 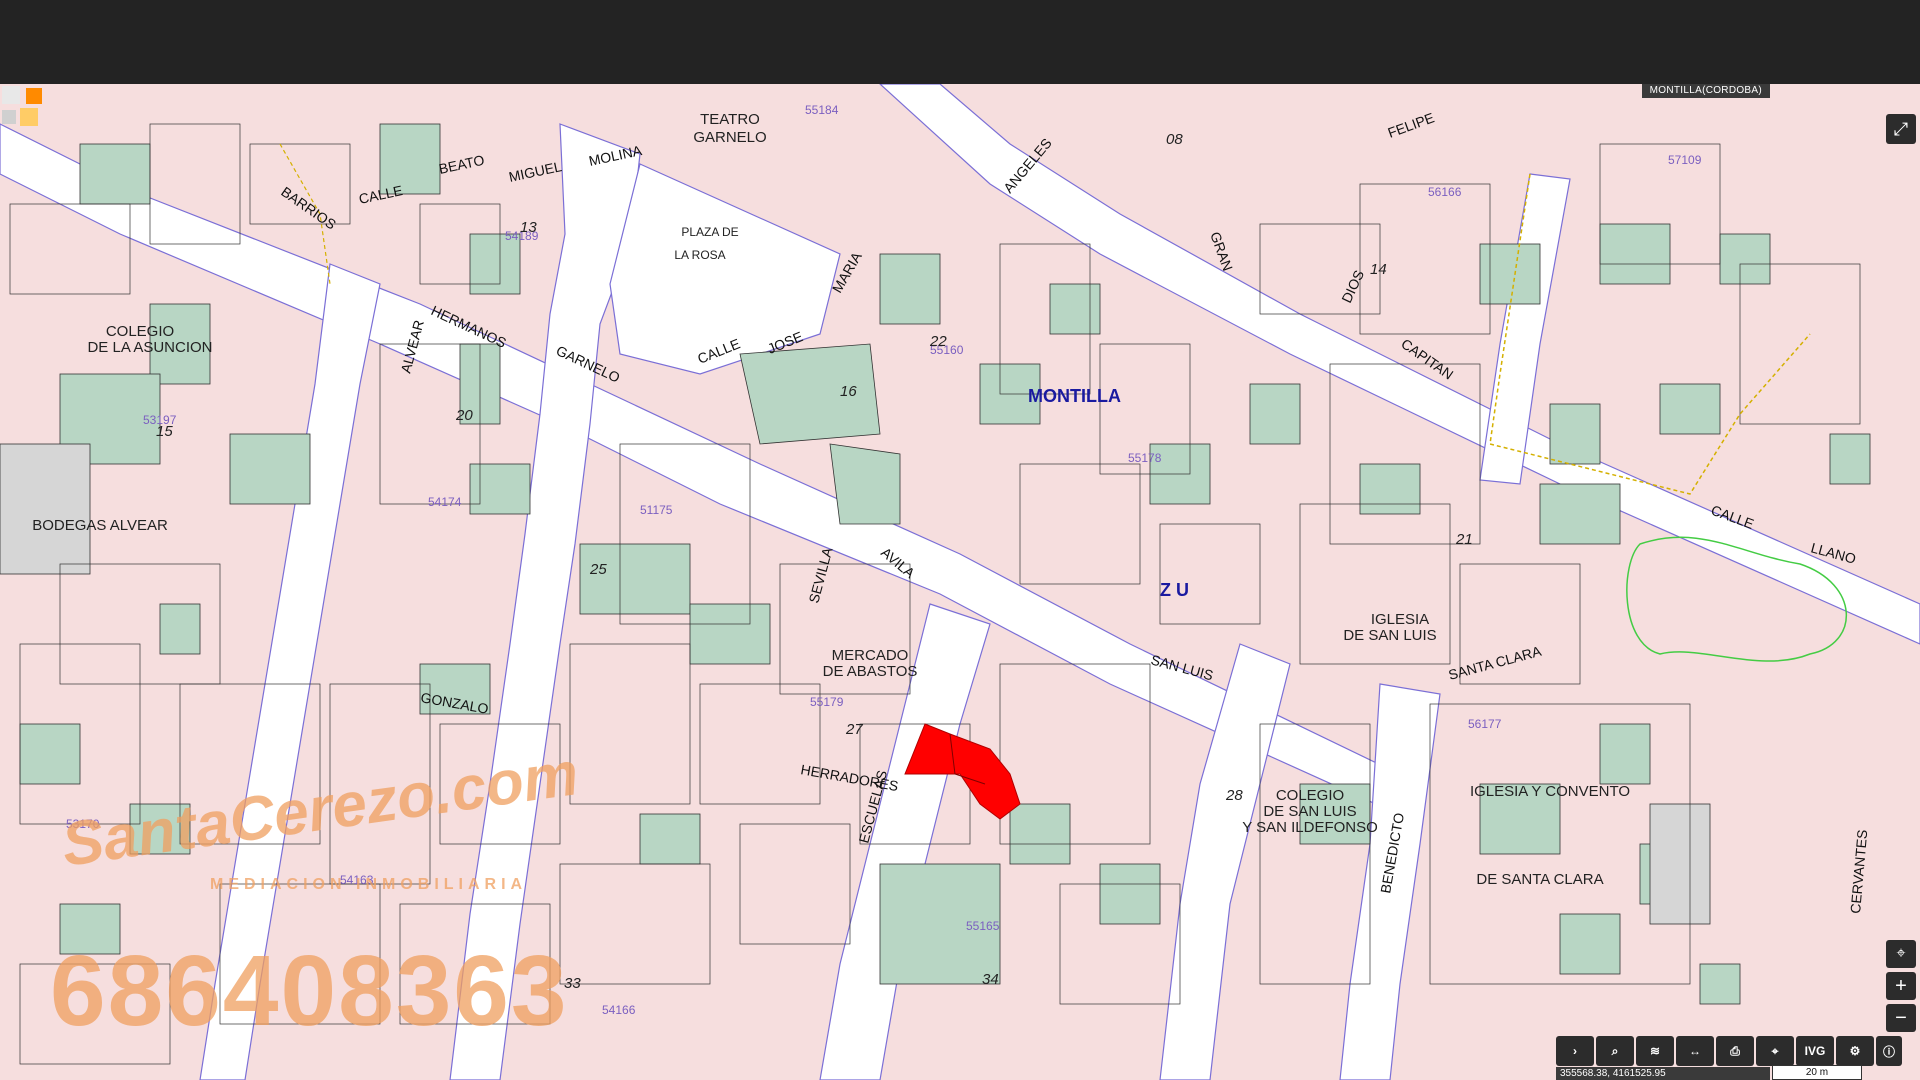 What do you see at coordinates (1663, 1073) in the screenshot?
I see `coordinates-readout: 355568.38, 4161525.95` at bounding box center [1663, 1073].